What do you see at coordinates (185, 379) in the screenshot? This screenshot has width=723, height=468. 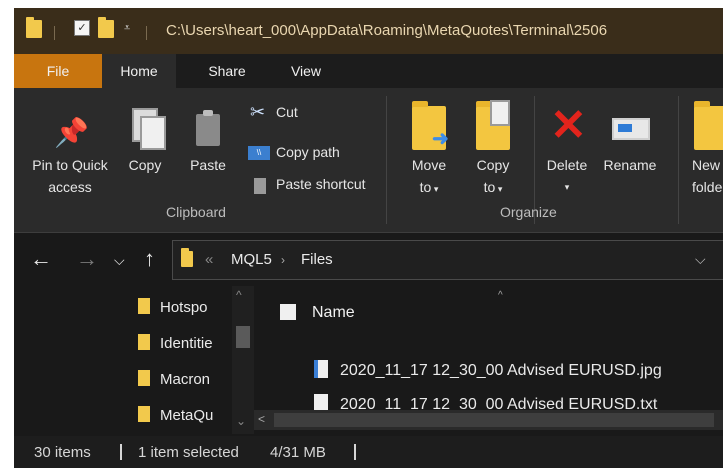 I see `nav-item-label: Macron` at bounding box center [185, 379].